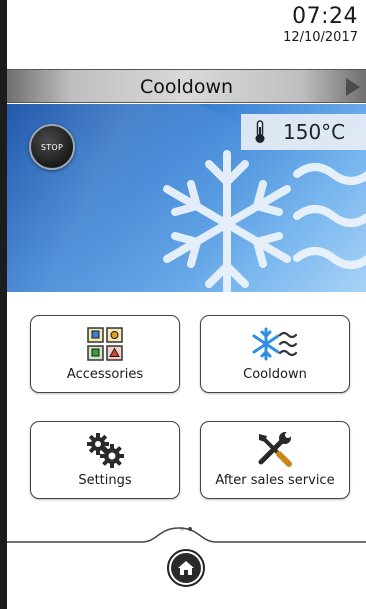 Image resolution: width=366 pixels, height=609 pixels. I want to click on after-sales-service-label: After sales service, so click(275, 480).